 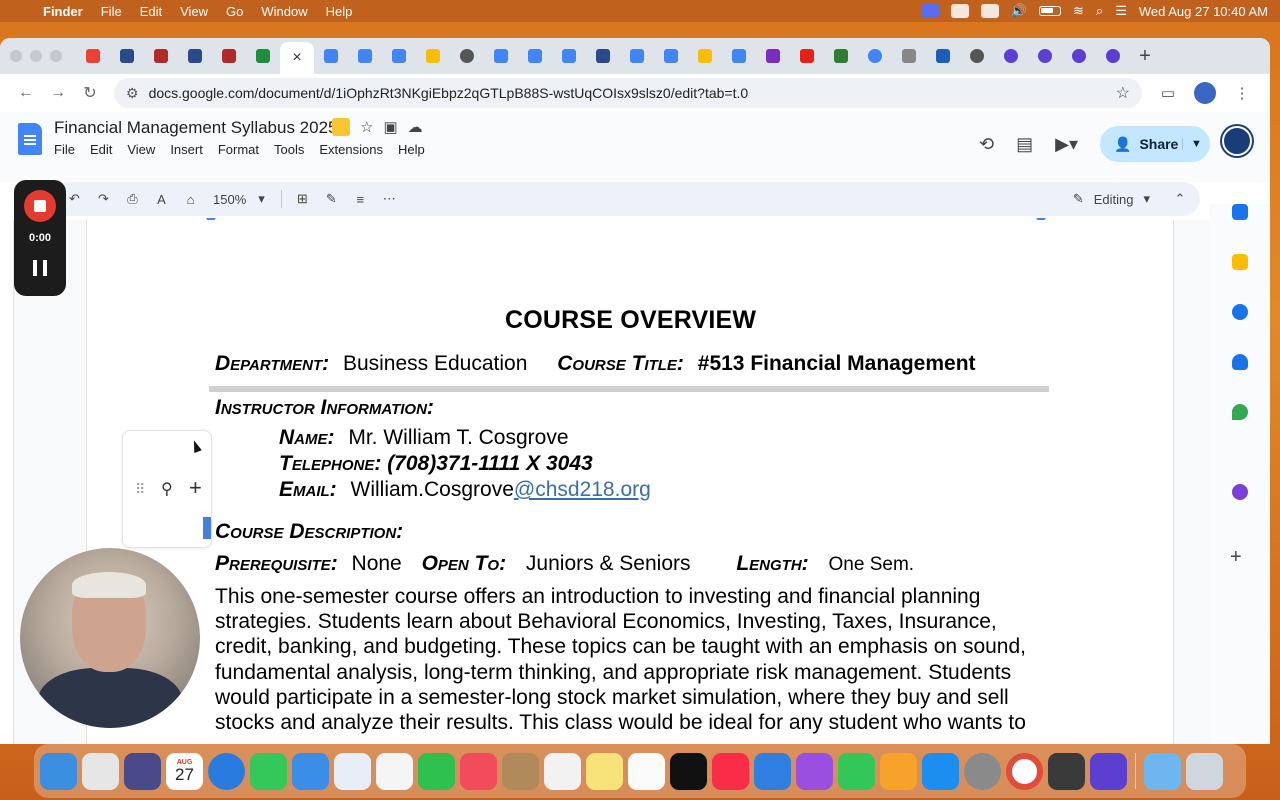 What do you see at coordinates (1240, 492) in the screenshot?
I see `addon-icon` at bounding box center [1240, 492].